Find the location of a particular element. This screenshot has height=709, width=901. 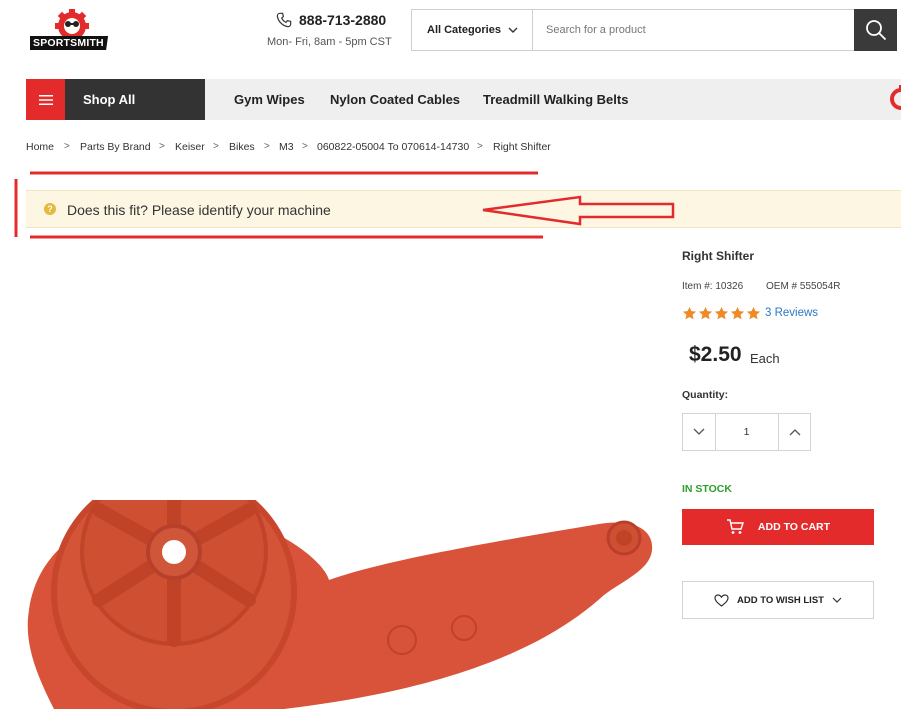

add-to-wishlist-button: ADD TO WISH LIST is located at coordinates (778, 600).